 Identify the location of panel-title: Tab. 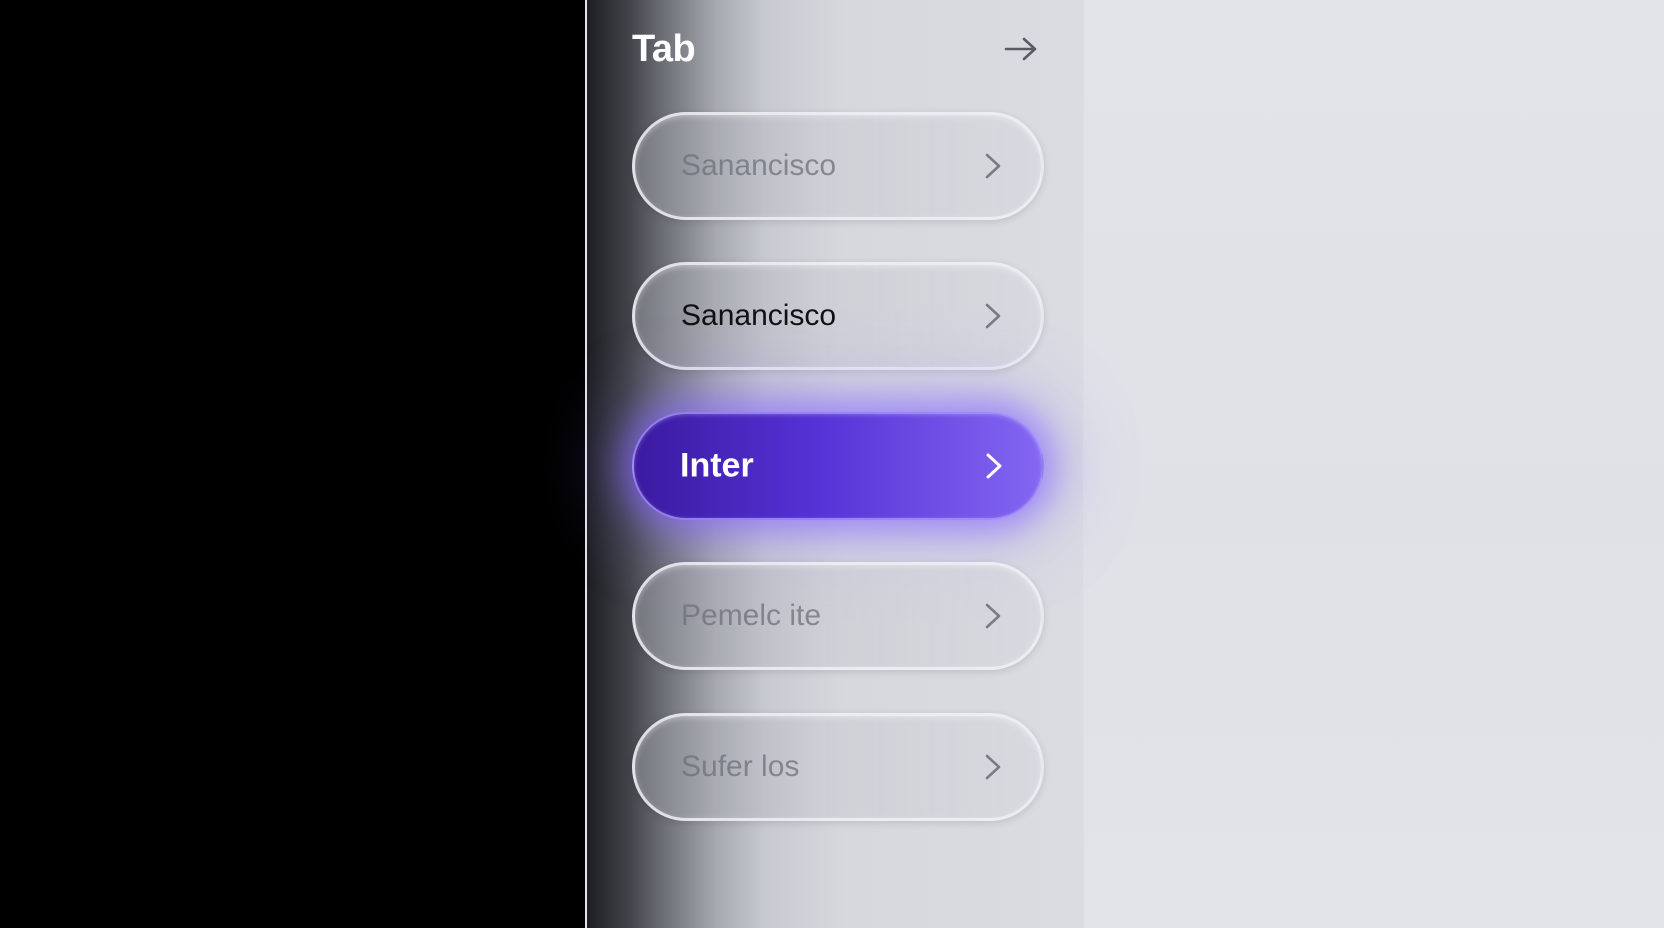
(664, 49).